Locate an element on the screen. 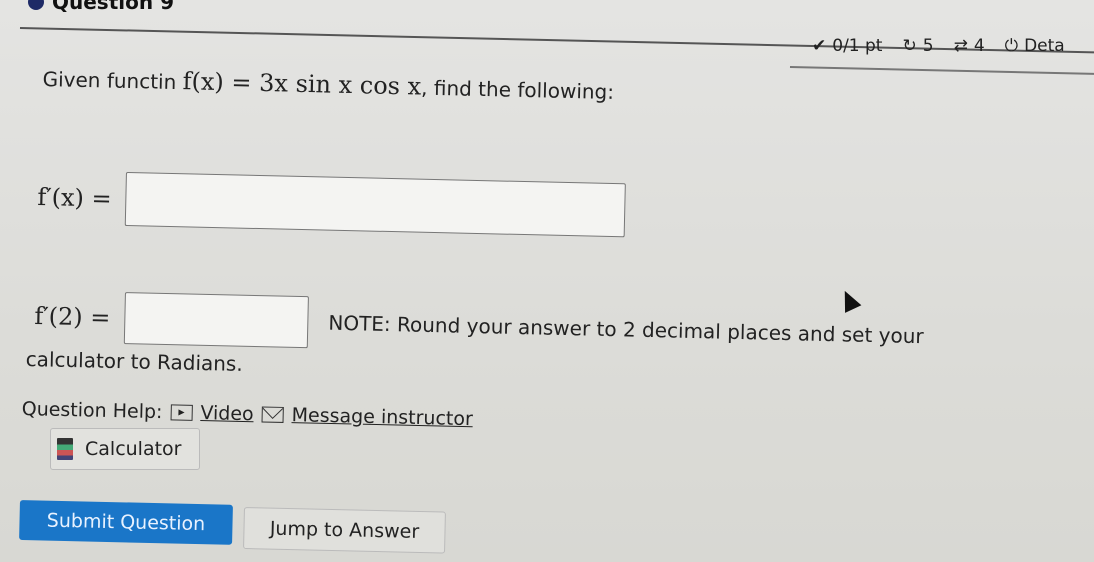  prompt-text-after: , find the following: is located at coordinates (517, 89).